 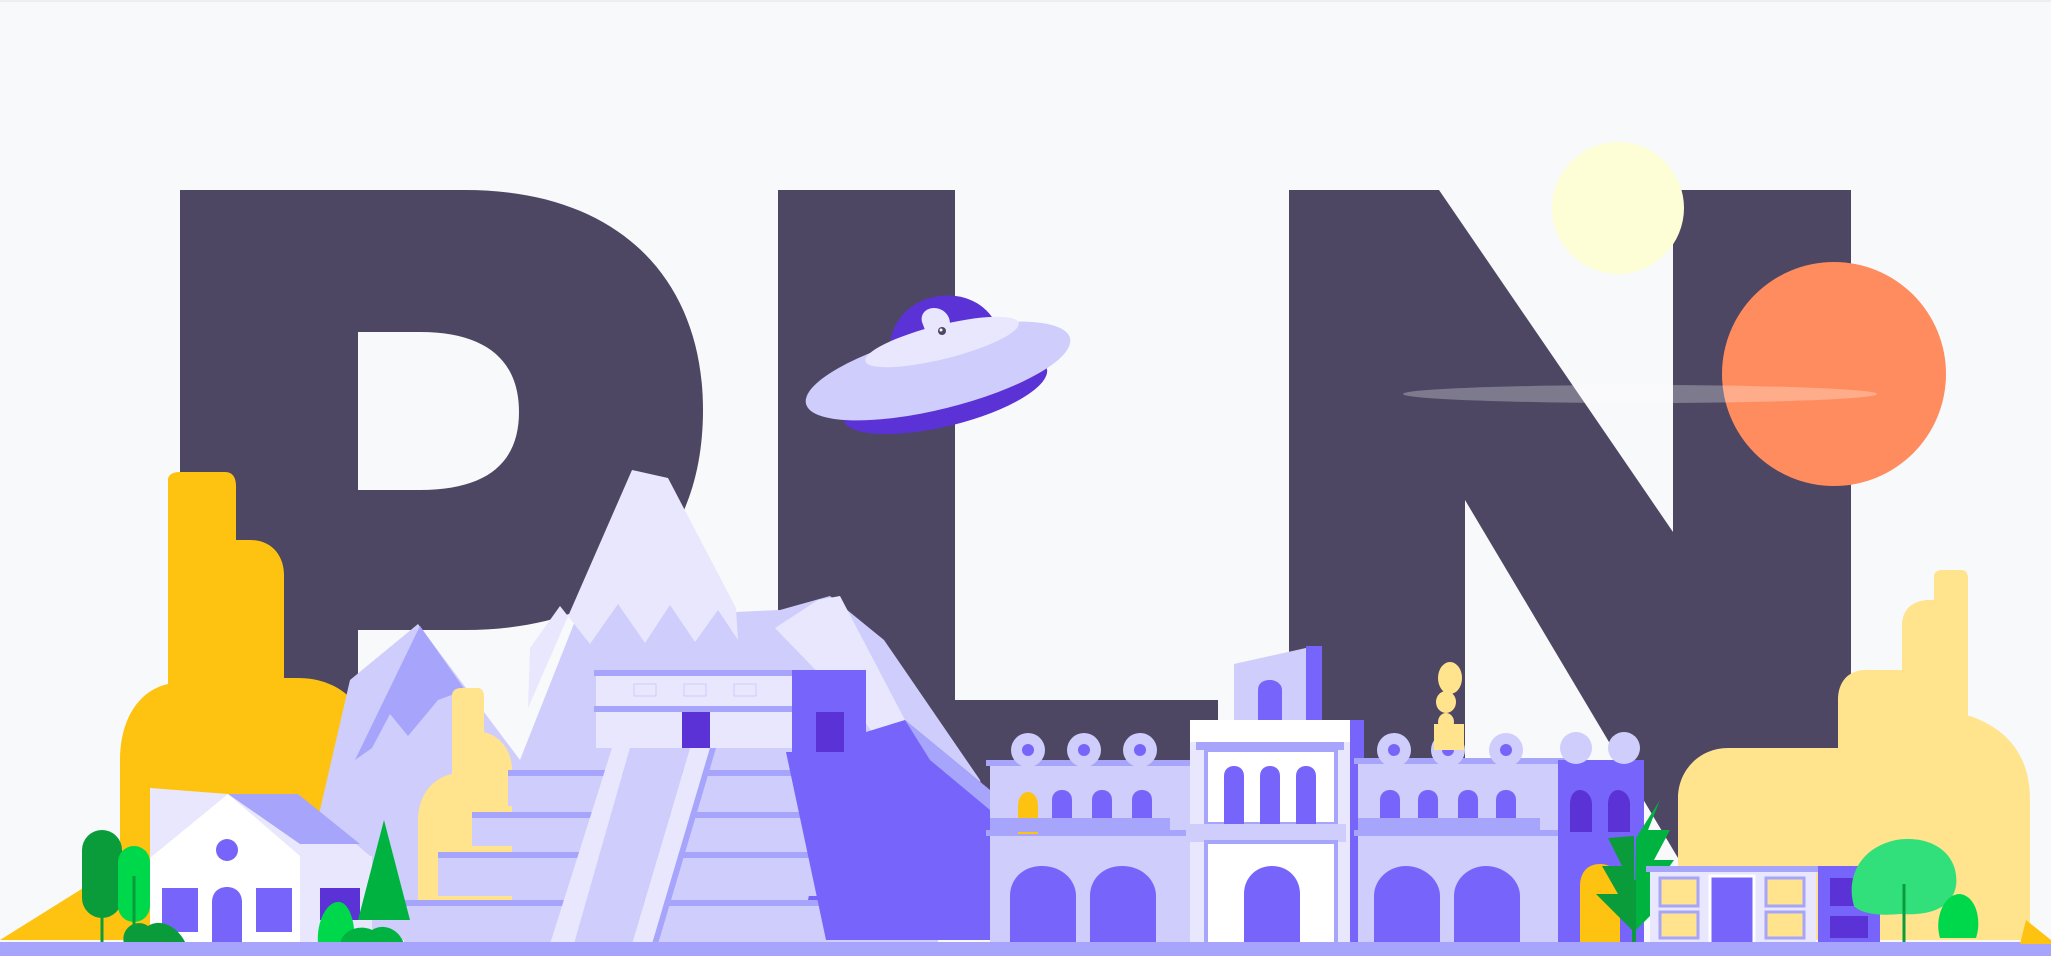 I want to click on building-left, so click(x=1091, y=838).